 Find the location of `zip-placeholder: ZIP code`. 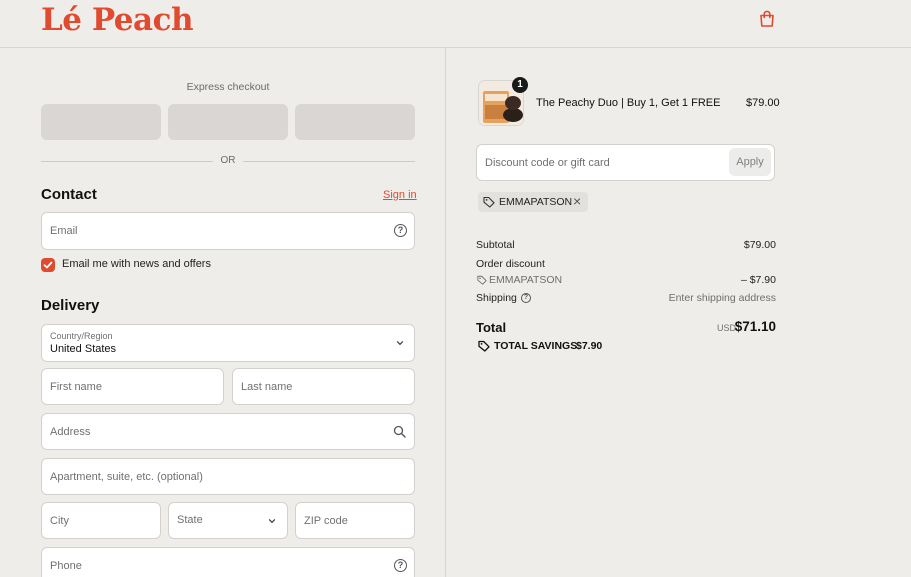

zip-placeholder: ZIP code is located at coordinates (326, 521).